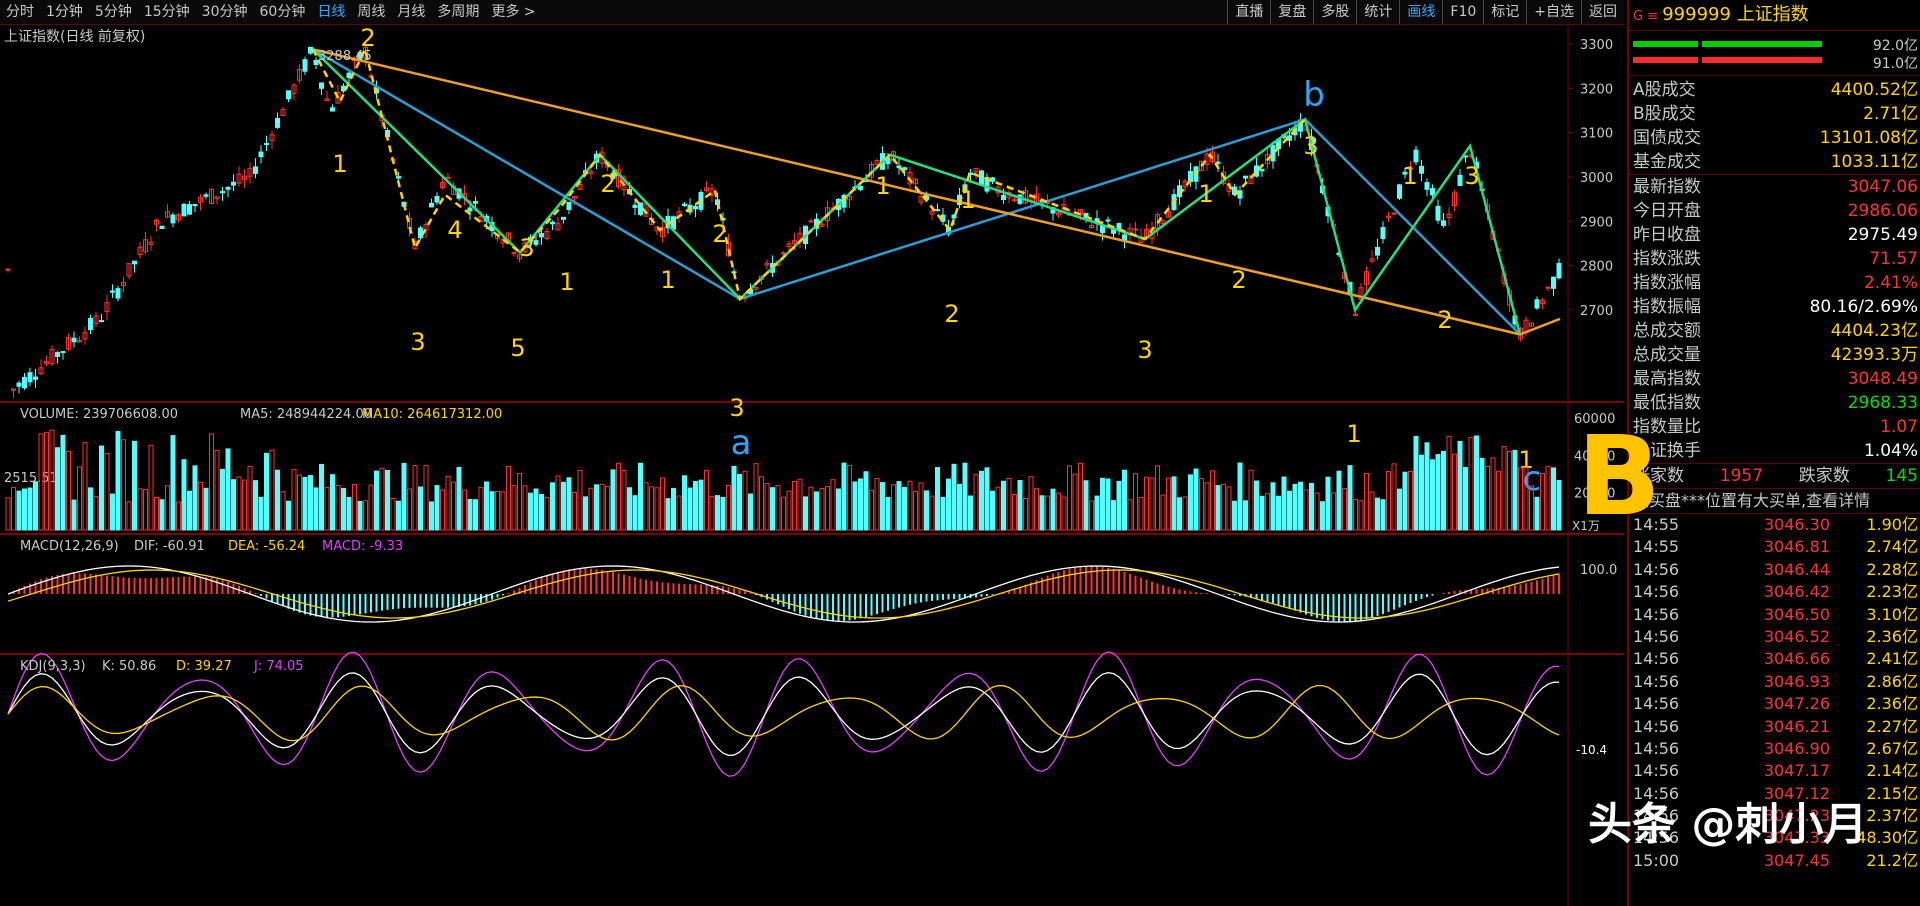 The height and width of the screenshot is (906, 1920). Describe the element at coordinates (20, 12) in the screenshot. I see `period-tab: 分时` at that location.